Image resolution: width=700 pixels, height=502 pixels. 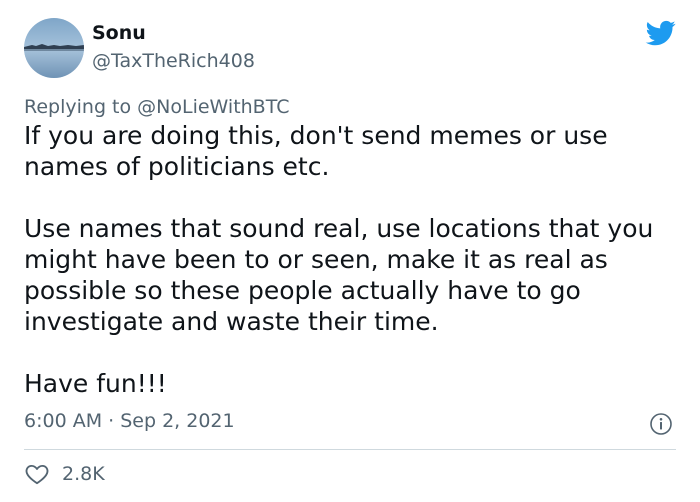 I want to click on heart-icon, so click(x=37, y=474).